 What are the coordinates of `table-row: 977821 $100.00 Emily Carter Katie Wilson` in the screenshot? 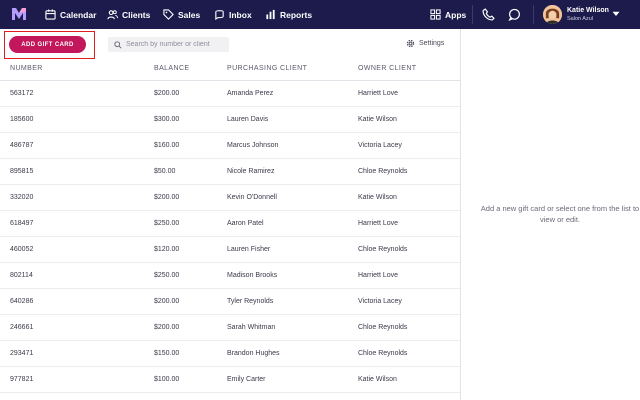 It's located at (230, 380).